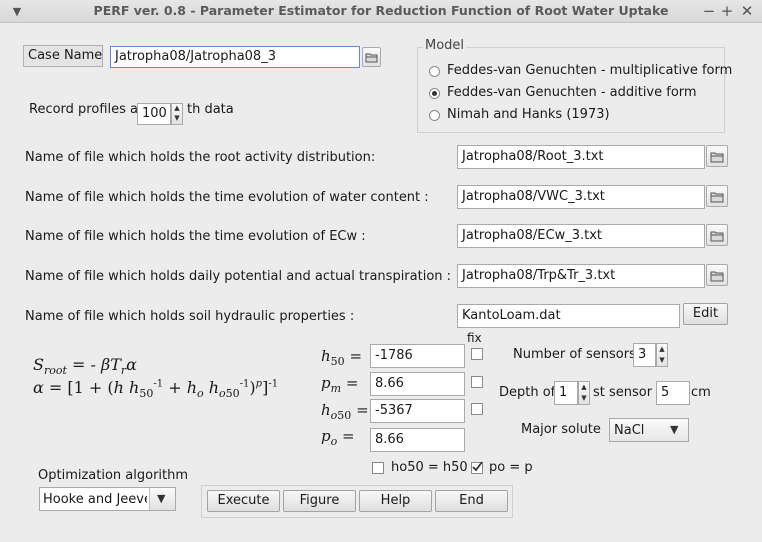 This screenshot has height=542, width=762. What do you see at coordinates (340, 384) in the screenshot?
I see `pm-label: pm =` at bounding box center [340, 384].